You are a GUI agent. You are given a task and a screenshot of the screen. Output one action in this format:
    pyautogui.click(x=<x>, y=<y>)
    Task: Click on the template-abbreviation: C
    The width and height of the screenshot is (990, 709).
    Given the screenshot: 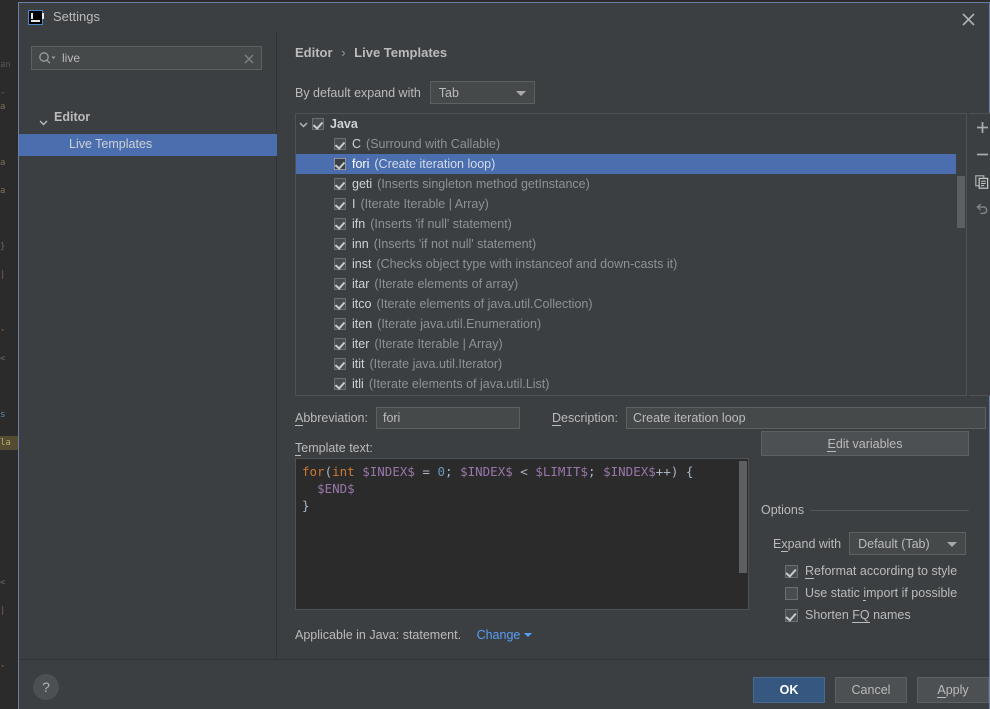 What is the action you would take?
    pyautogui.click(x=357, y=144)
    